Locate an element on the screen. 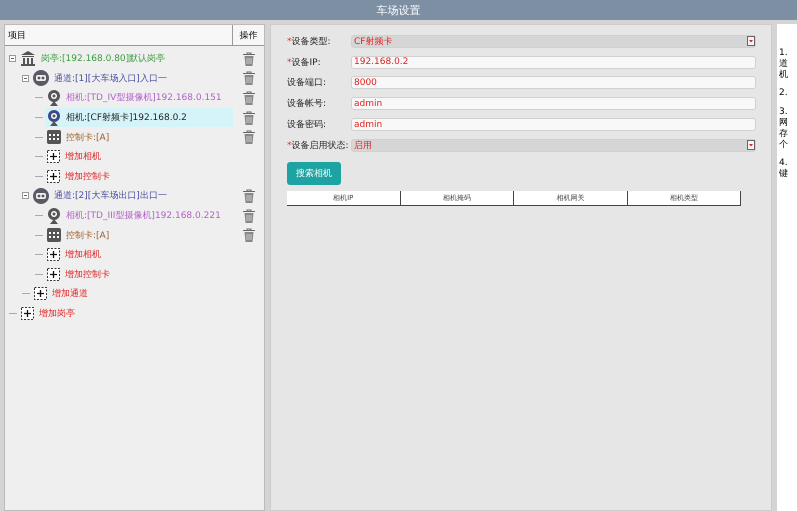  dropdown: 启用 is located at coordinates (553, 145).